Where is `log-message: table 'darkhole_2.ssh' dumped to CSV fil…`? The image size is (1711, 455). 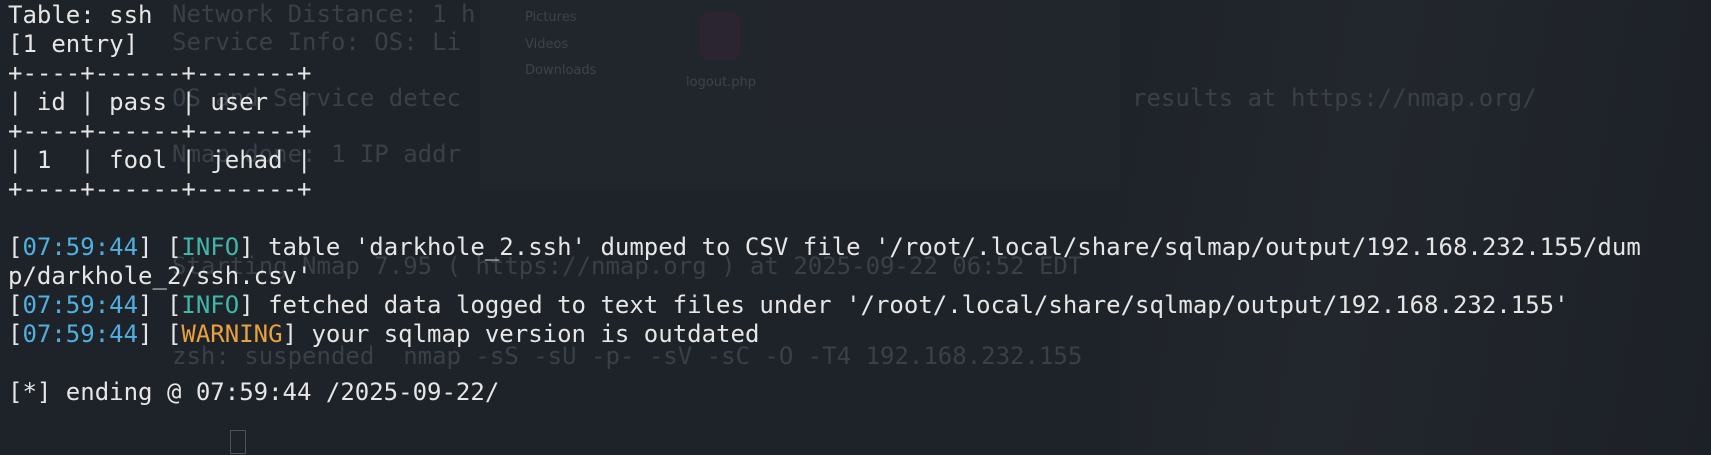 log-message: table 'darkhole_2.ssh' dumped to CSV fil… is located at coordinates (947, 247).